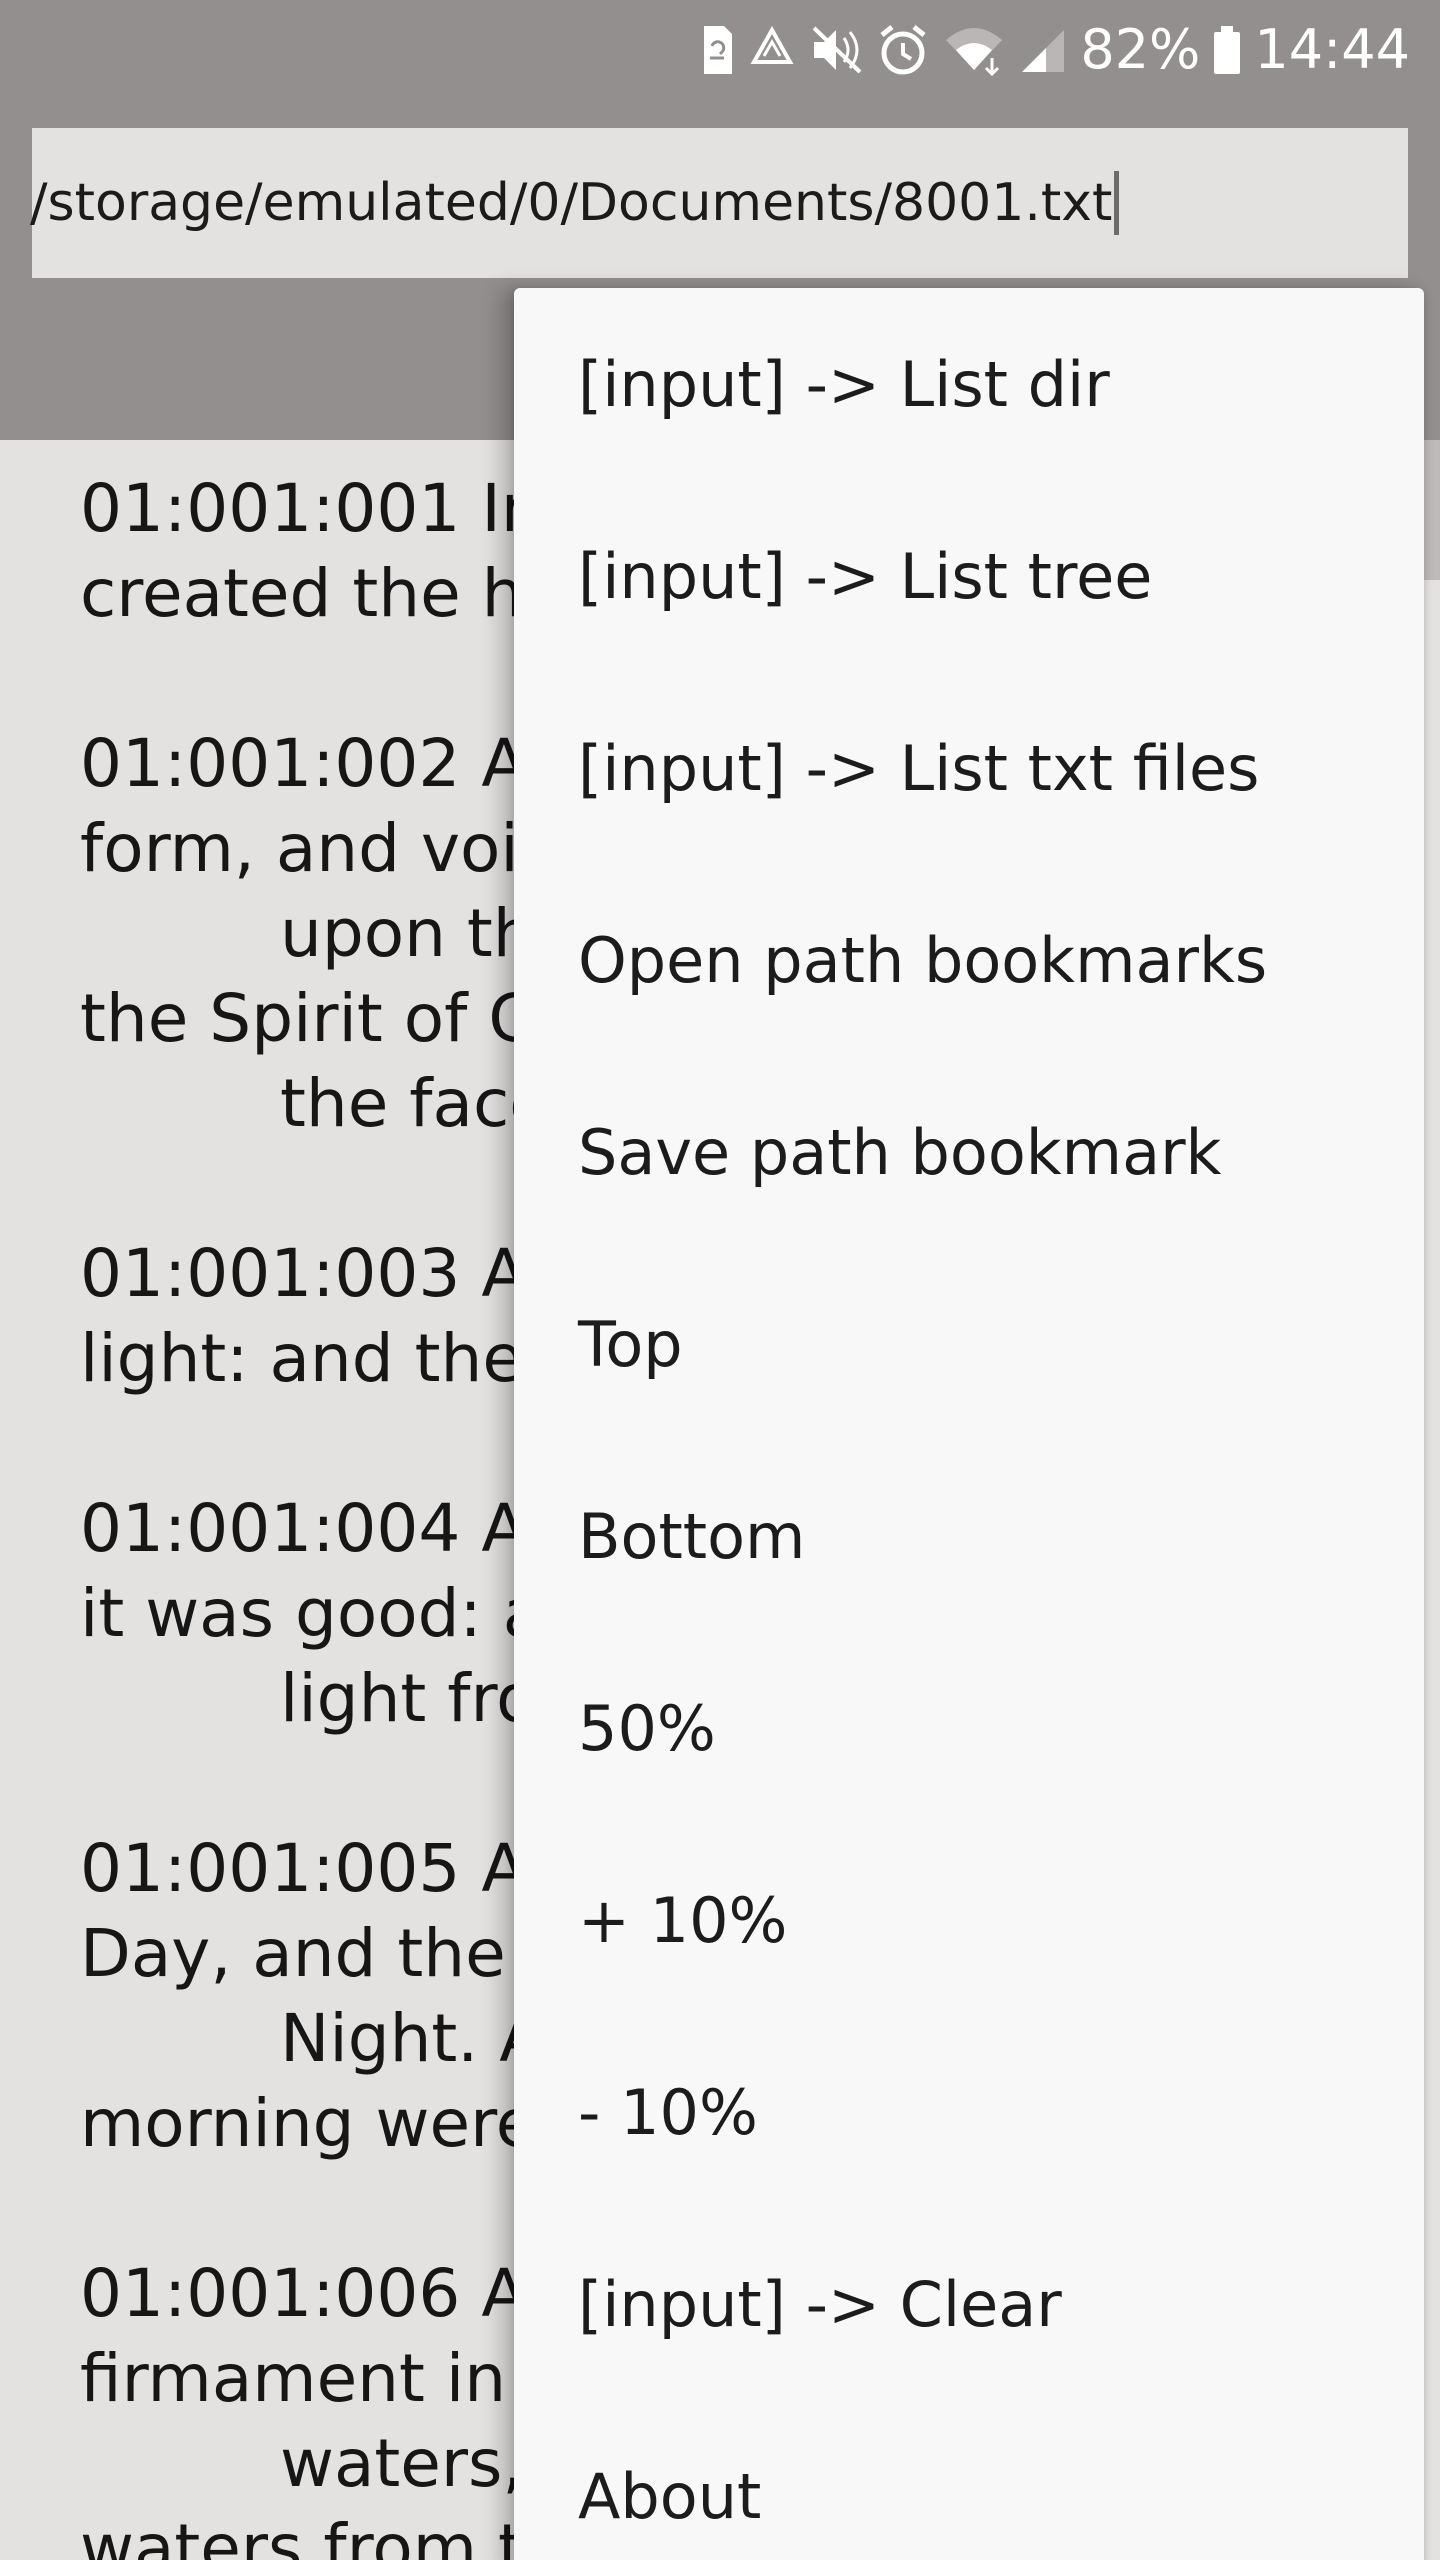  I want to click on content-line: light fro, so click(408, 1698).